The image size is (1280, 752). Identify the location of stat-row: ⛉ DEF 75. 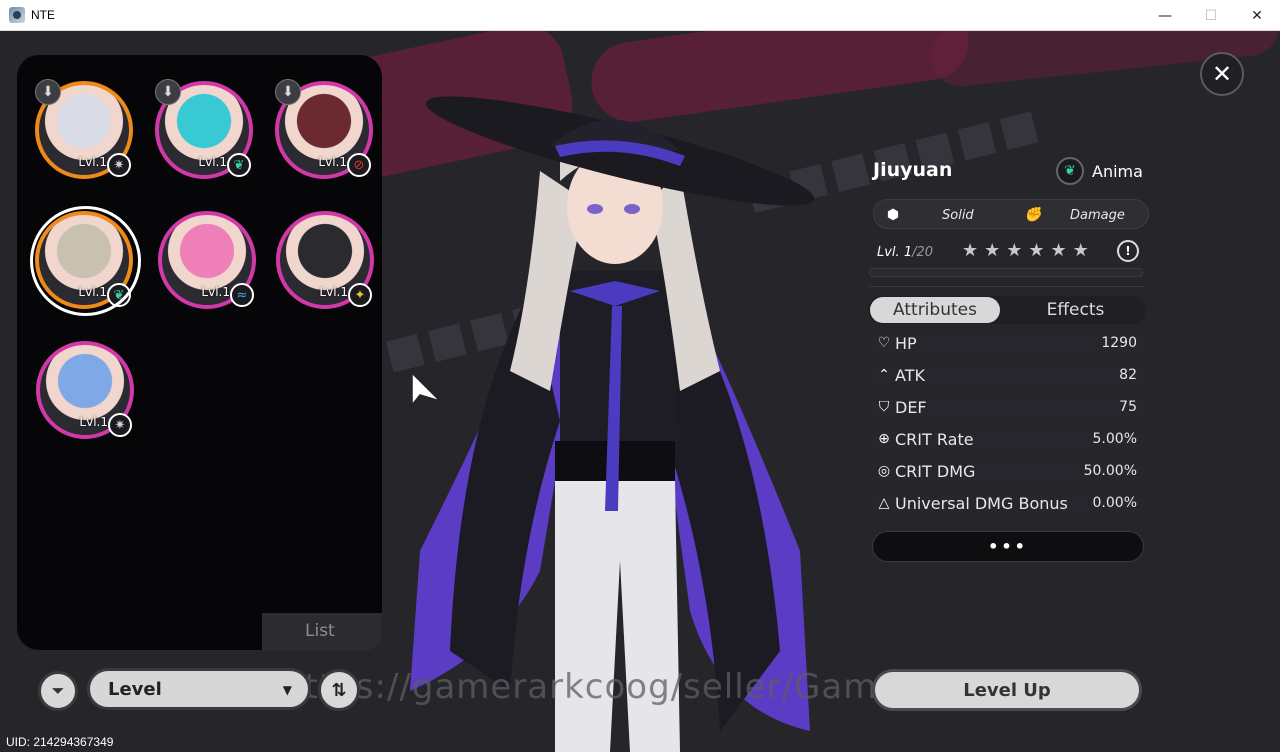
(1007, 407).